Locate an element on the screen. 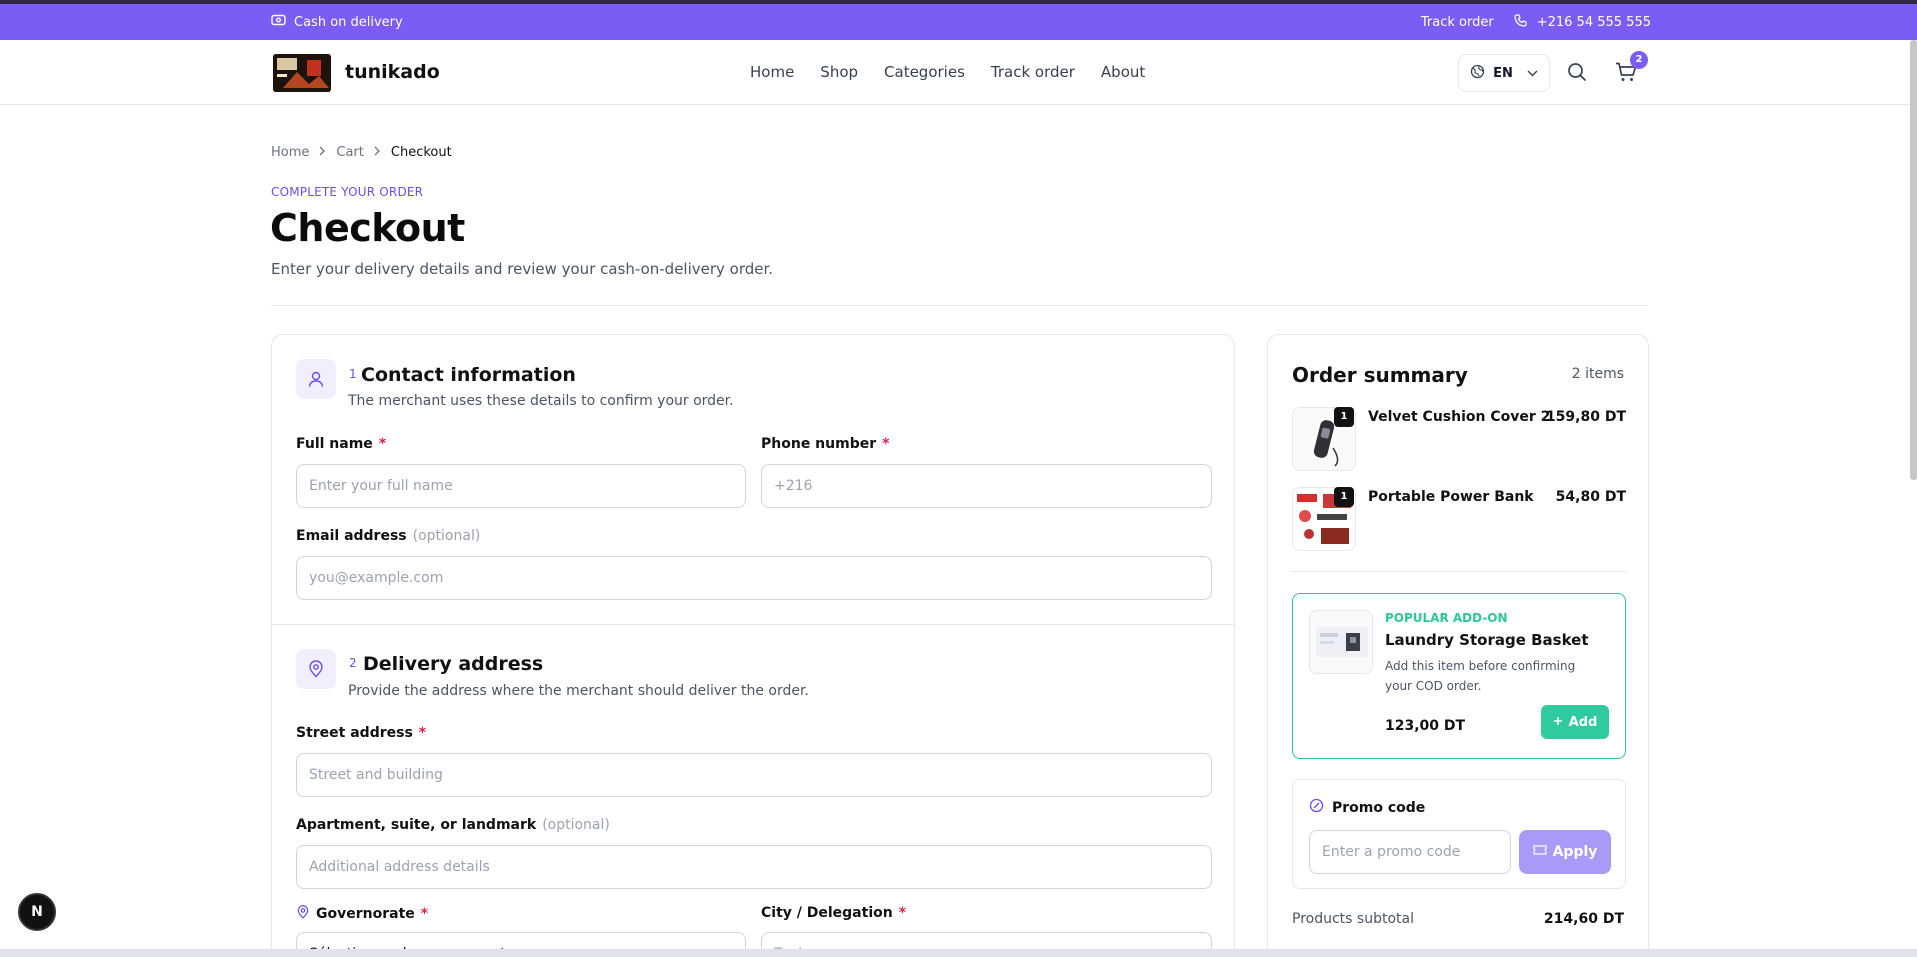 The height and width of the screenshot is (957, 1917). addon-tag: POPULAR ADD-ON is located at coordinates (1446, 618).